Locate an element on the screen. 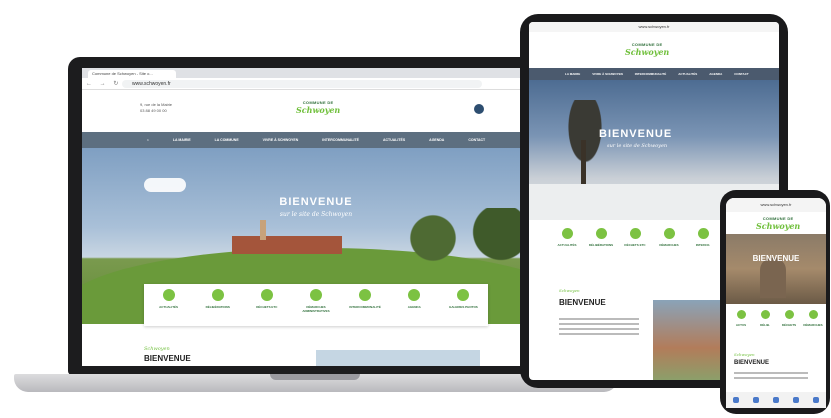 This screenshot has height=418, width=831. quick-link: DÉLIB. is located at coordinates (765, 324).